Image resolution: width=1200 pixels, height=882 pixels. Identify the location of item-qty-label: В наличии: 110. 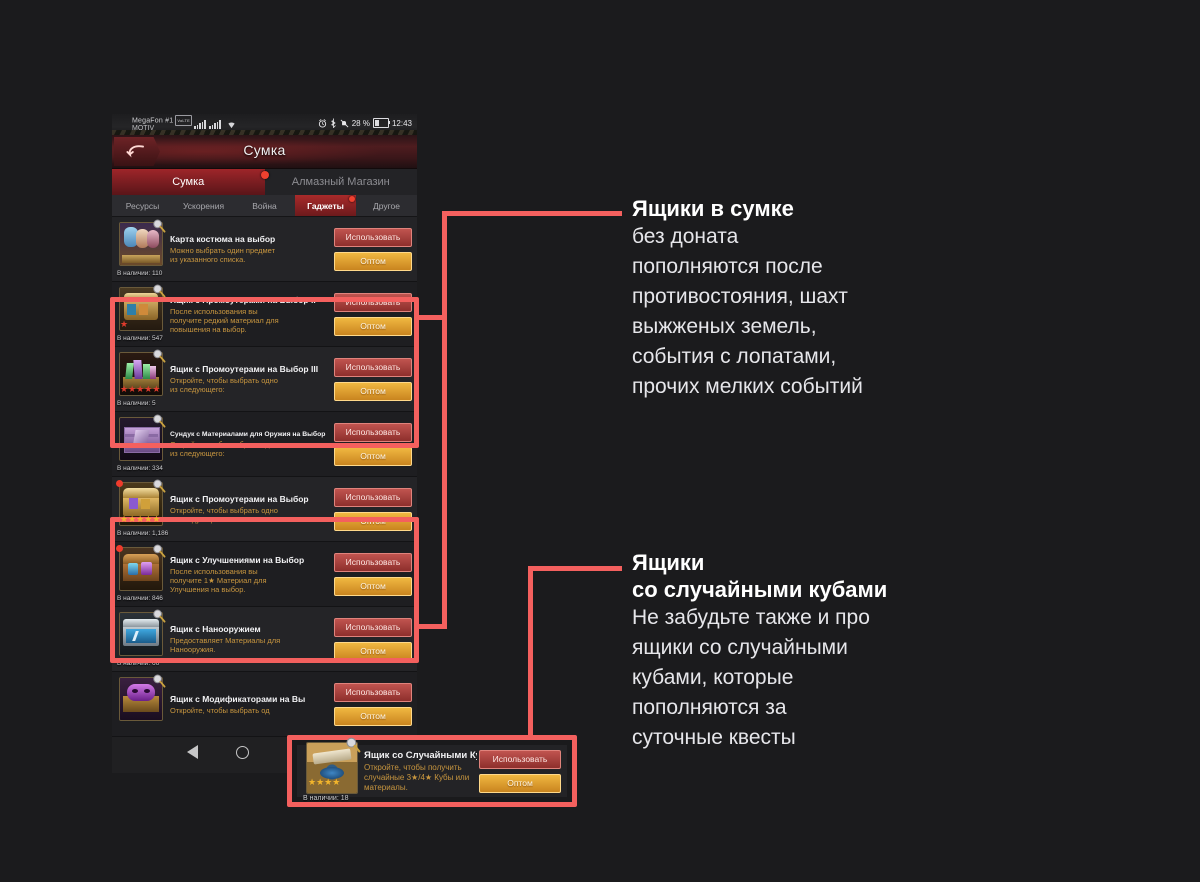
(140, 273).